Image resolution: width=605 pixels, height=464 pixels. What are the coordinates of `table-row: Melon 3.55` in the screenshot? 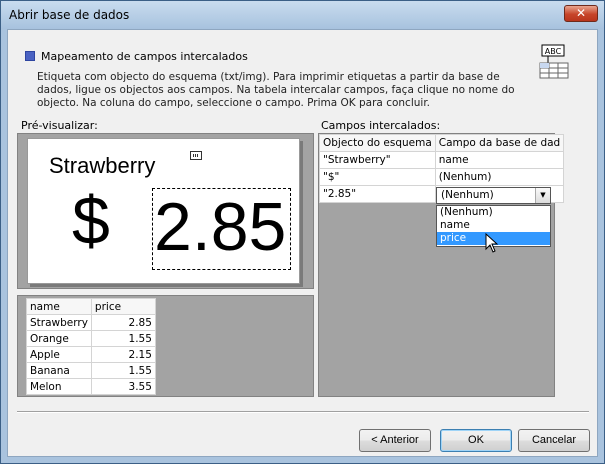 It's located at (91, 386).